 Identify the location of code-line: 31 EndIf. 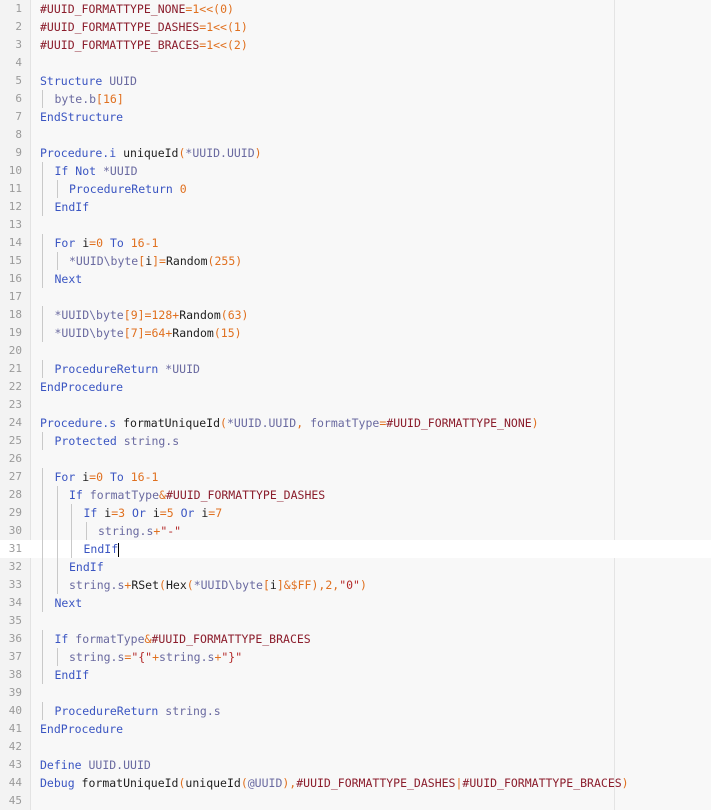
(355, 549).